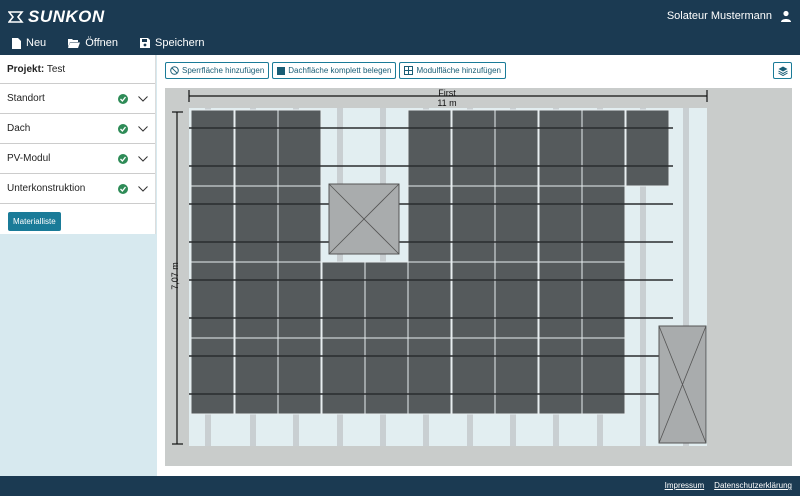  I want to click on material-list-button: Materialliste, so click(34, 221).